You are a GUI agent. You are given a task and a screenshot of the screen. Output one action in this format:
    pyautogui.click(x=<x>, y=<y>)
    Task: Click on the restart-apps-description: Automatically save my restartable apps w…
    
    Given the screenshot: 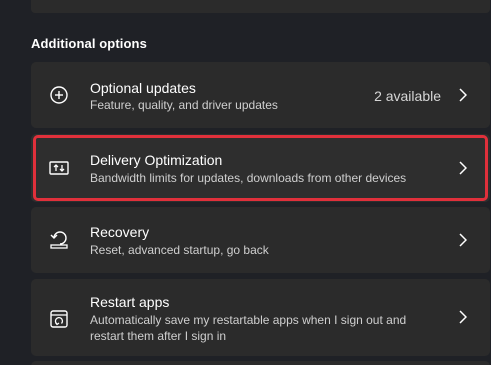 What is the action you would take?
    pyautogui.click(x=248, y=328)
    